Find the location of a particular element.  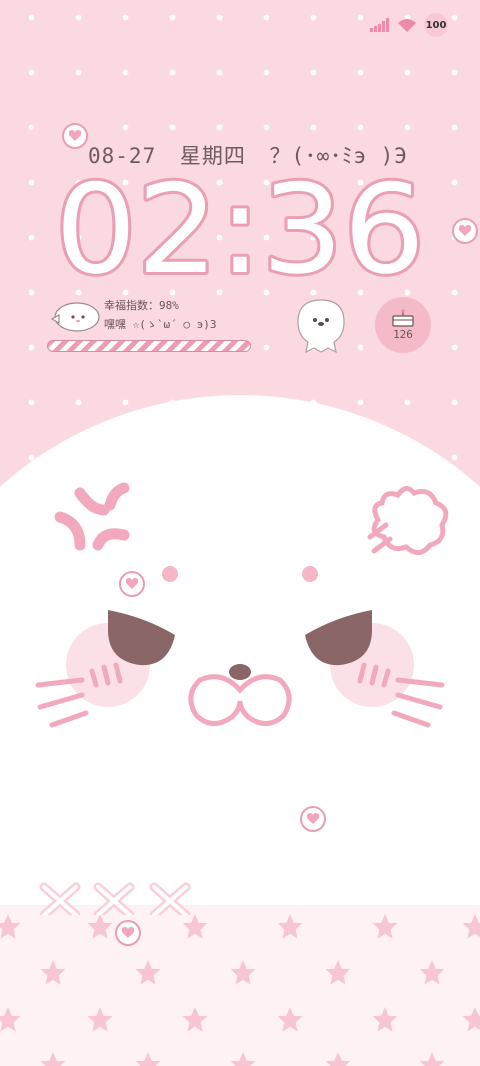

status-bar: 100 is located at coordinates (409, 25).